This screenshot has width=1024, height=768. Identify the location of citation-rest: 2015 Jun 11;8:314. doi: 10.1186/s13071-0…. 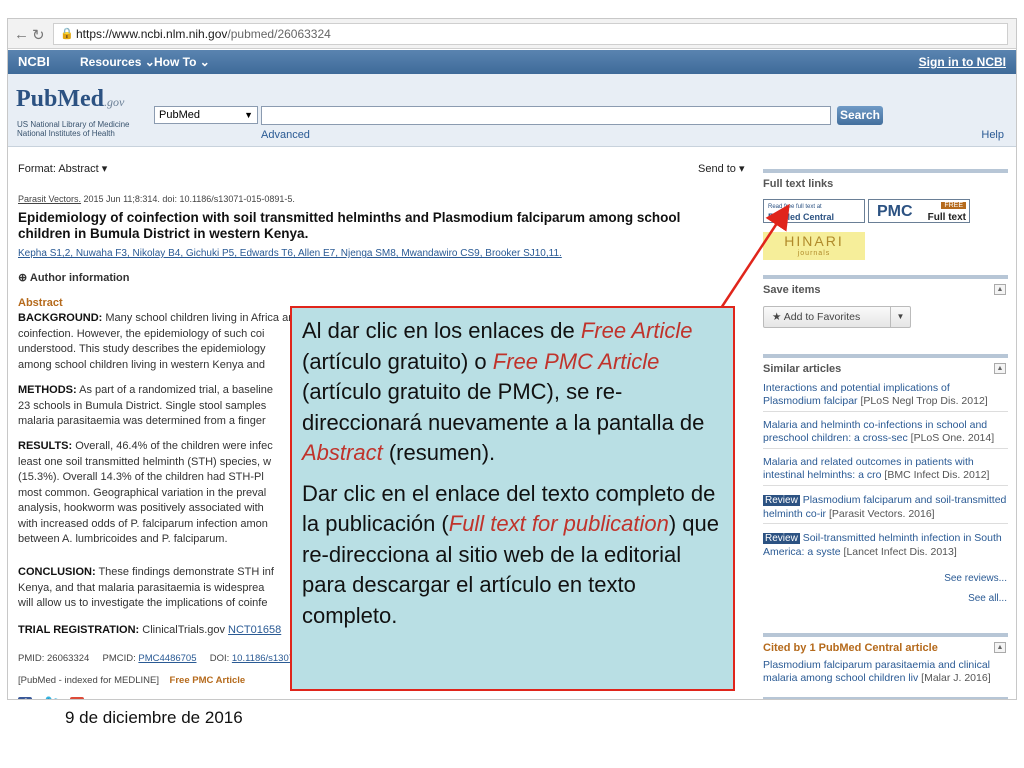
(188, 199).